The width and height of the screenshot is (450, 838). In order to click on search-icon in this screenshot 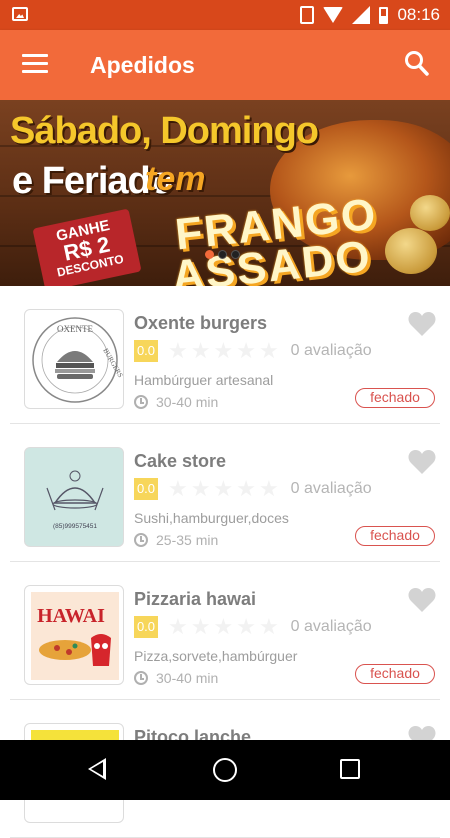, I will do `click(417, 64)`.